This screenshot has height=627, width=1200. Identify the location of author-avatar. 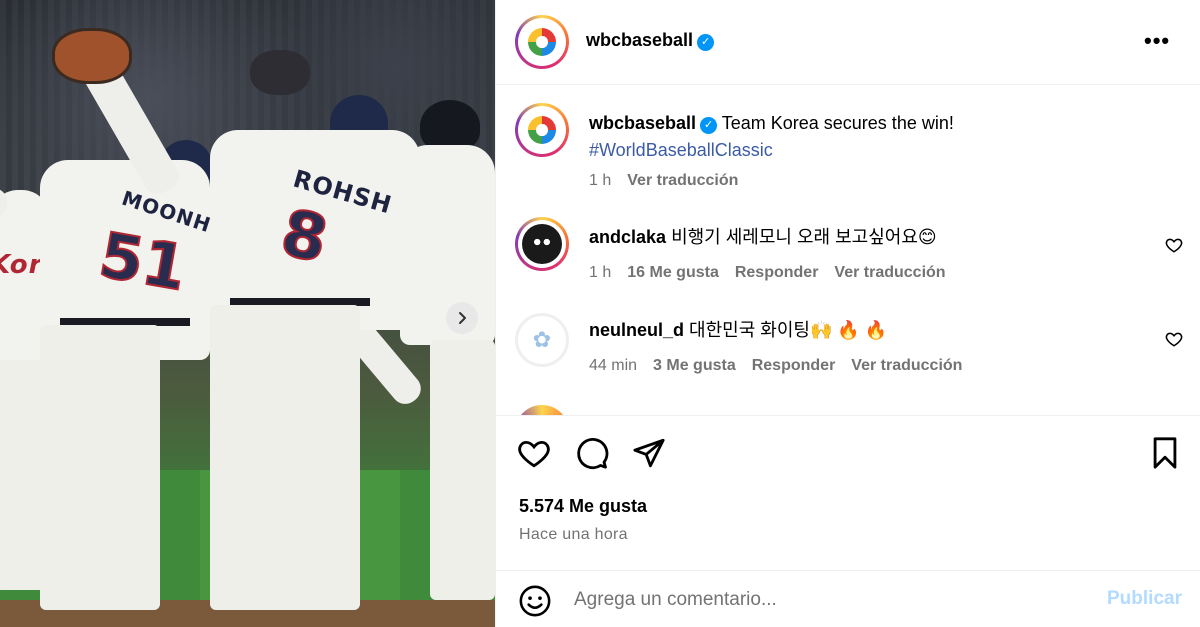
(542, 42).